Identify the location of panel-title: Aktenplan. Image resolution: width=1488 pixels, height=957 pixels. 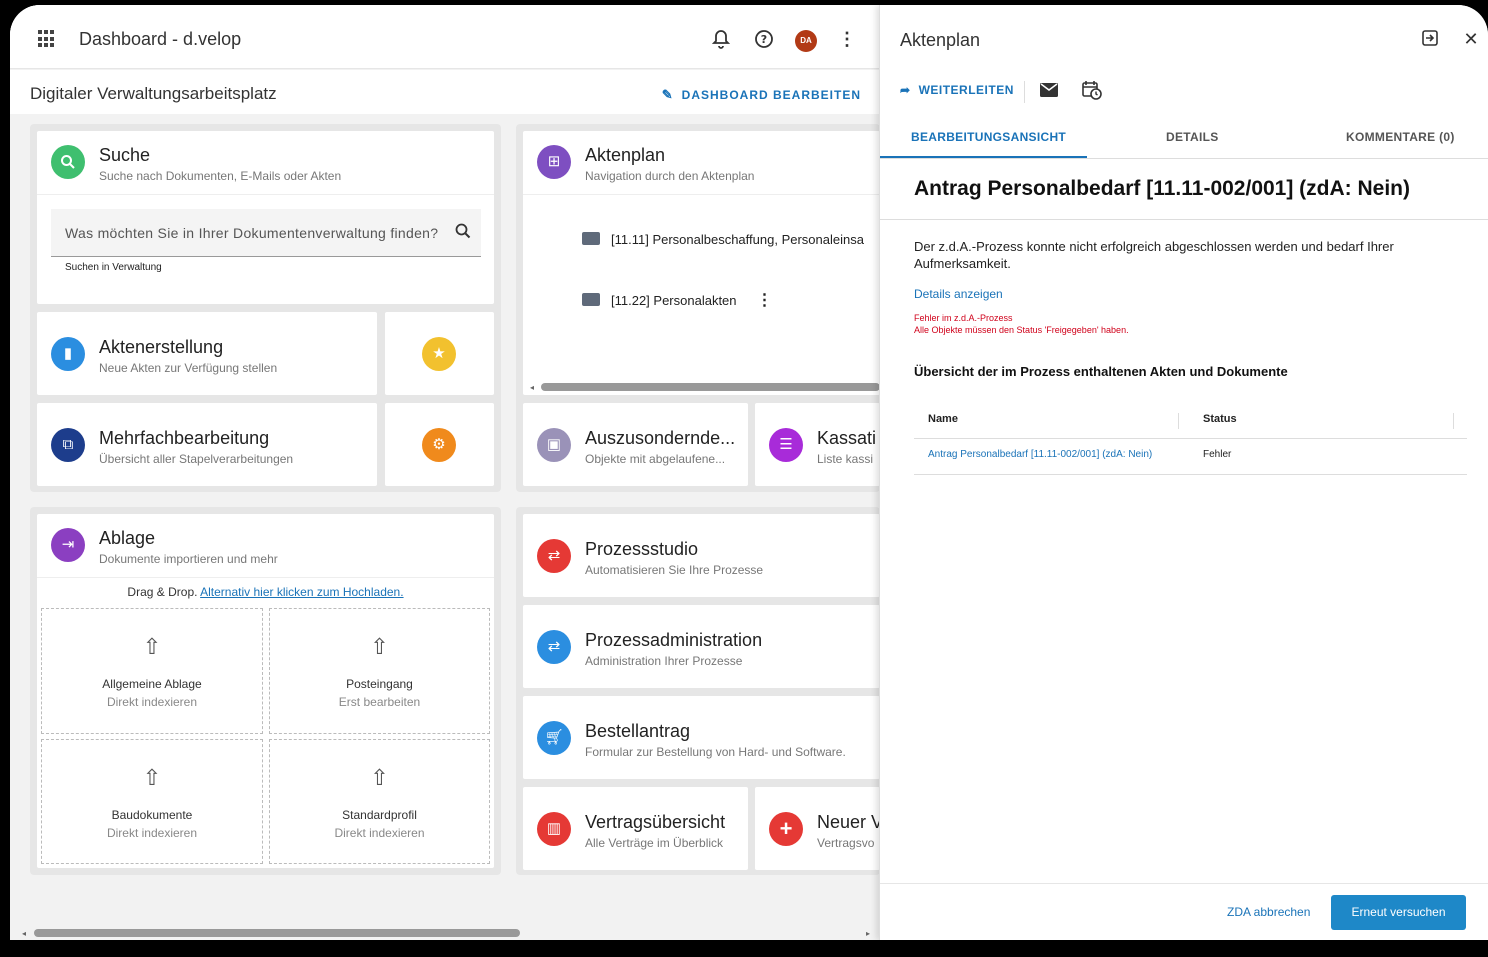
(940, 40).